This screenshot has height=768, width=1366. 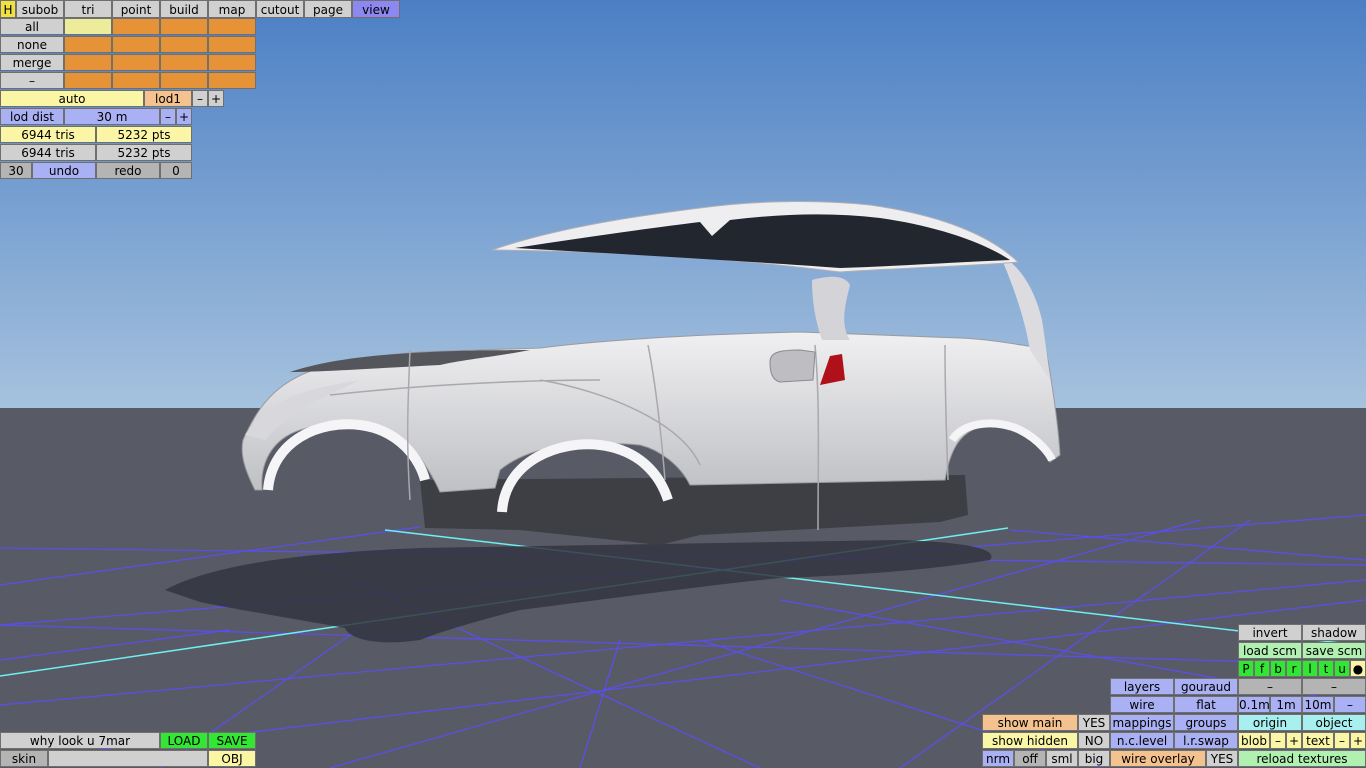 I want to click on show-hidden-button: show hidden, so click(x=1030, y=740).